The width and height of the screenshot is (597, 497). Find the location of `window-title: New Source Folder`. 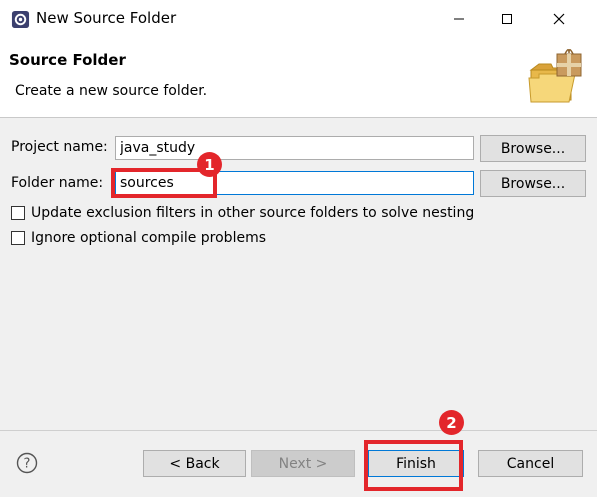

window-title: New Source Folder is located at coordinates (106, 18).